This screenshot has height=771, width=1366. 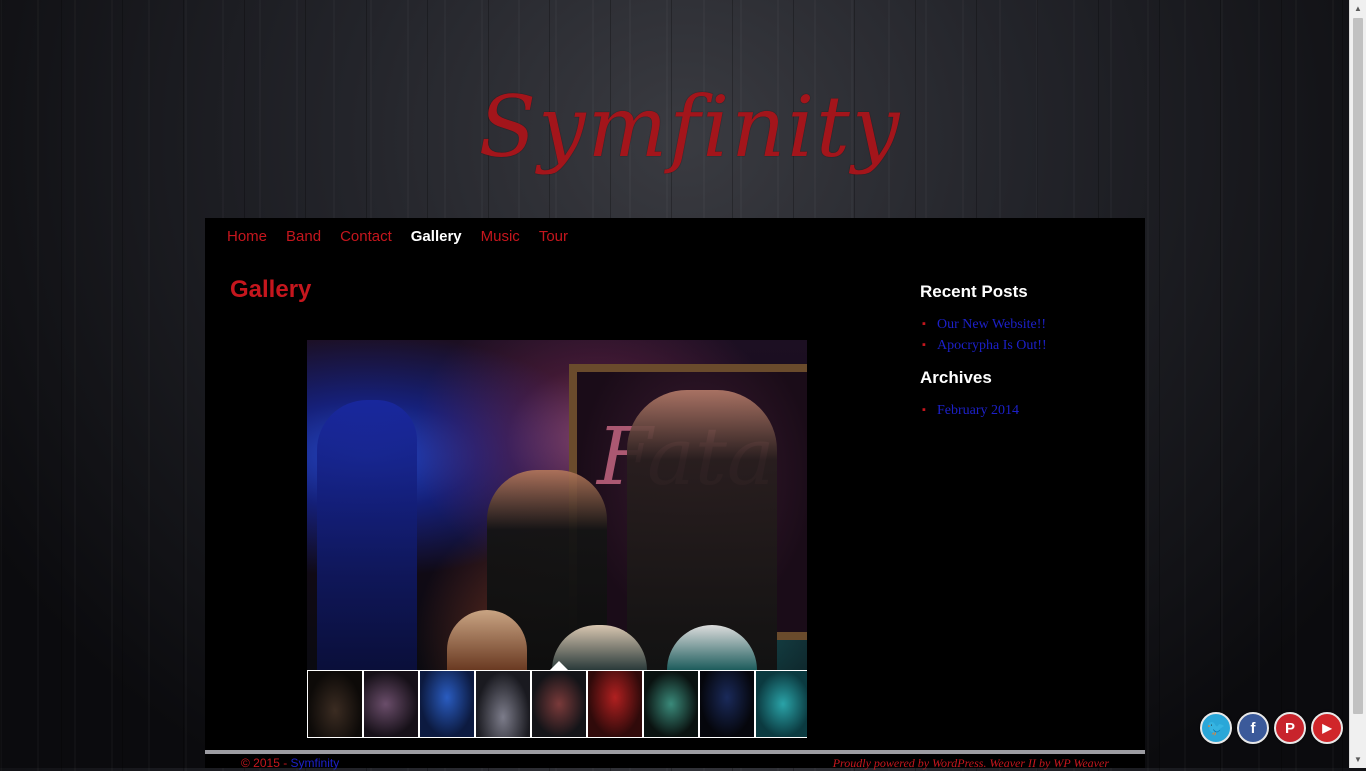 I want to click on vertical-scrollbar: ▲ ▼, so click(x=1357, y=384).